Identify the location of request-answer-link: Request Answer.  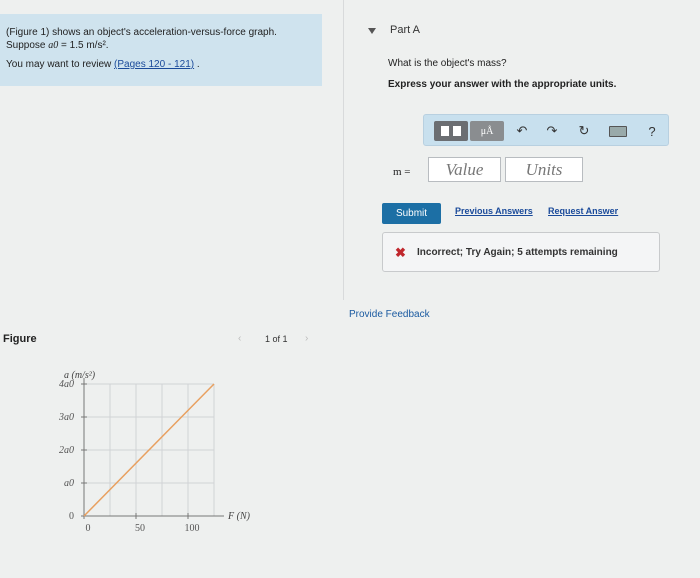
(583, 211).